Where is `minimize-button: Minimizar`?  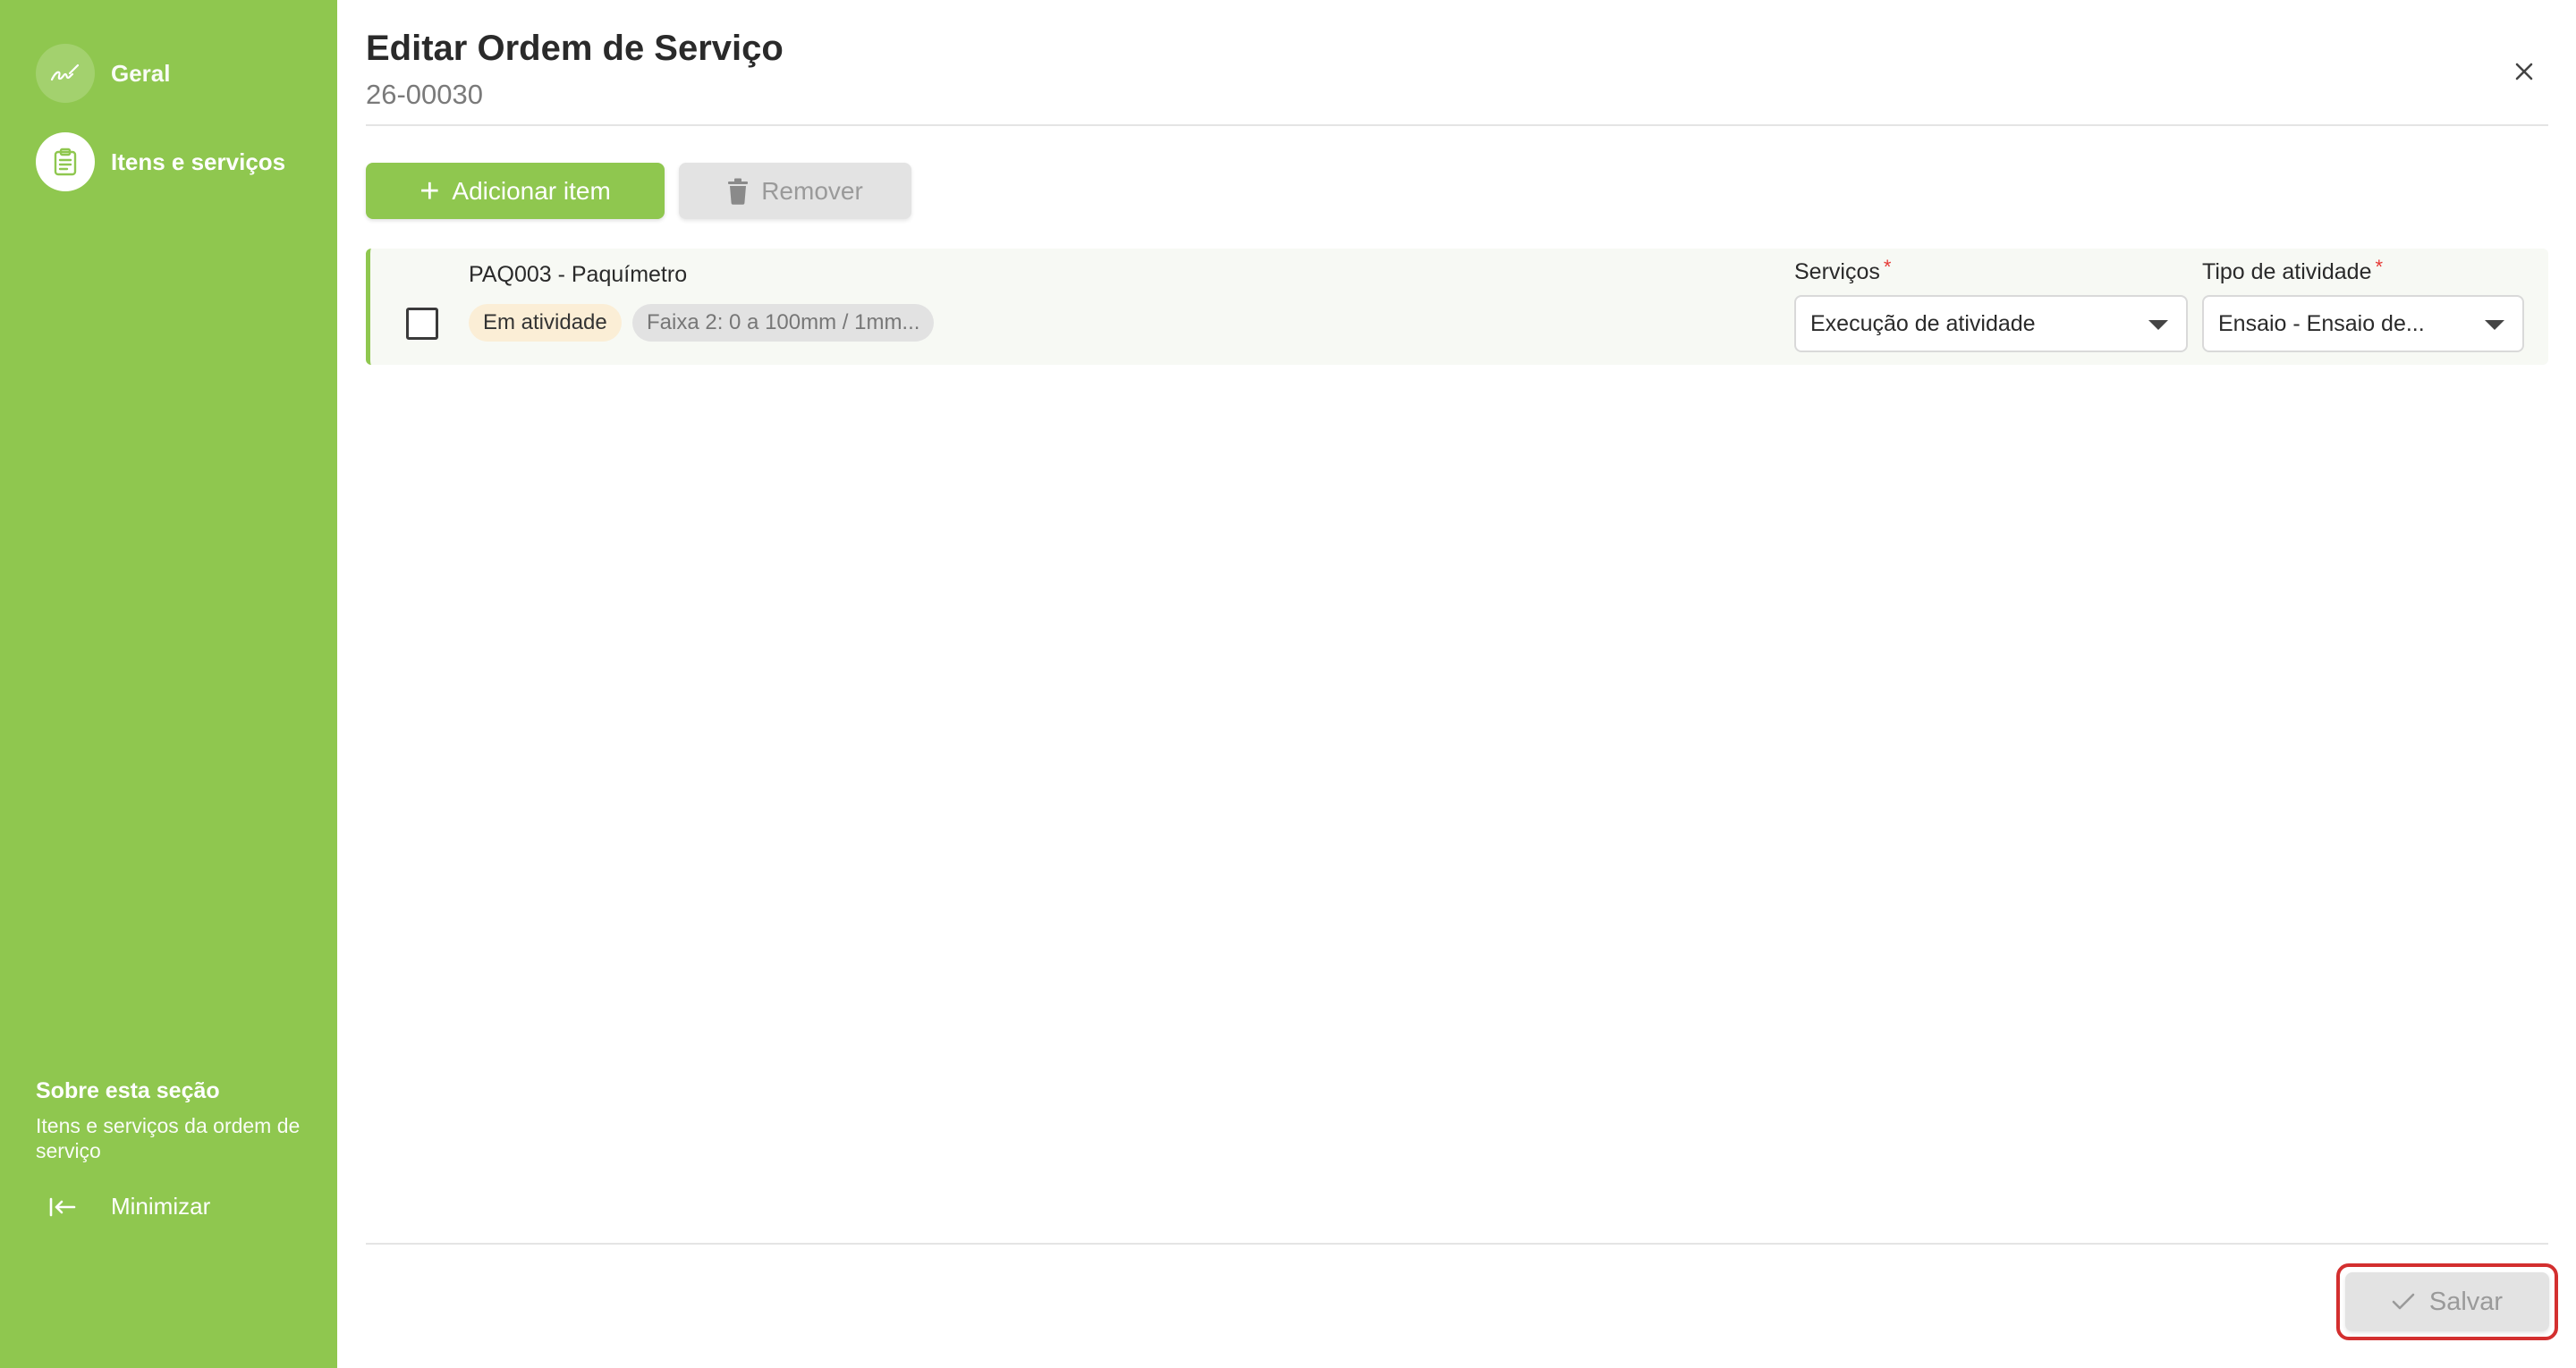
minimize-button: Minimizar is located at coordinates (129, 1206).